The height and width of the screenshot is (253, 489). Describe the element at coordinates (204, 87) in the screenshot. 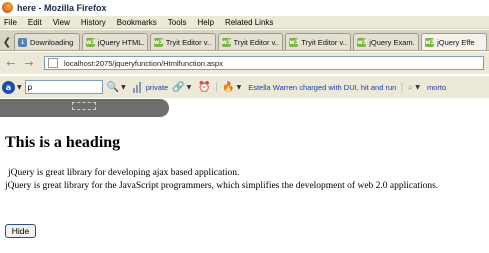

I see `alarm-clock-icon: ⏰` at that location.